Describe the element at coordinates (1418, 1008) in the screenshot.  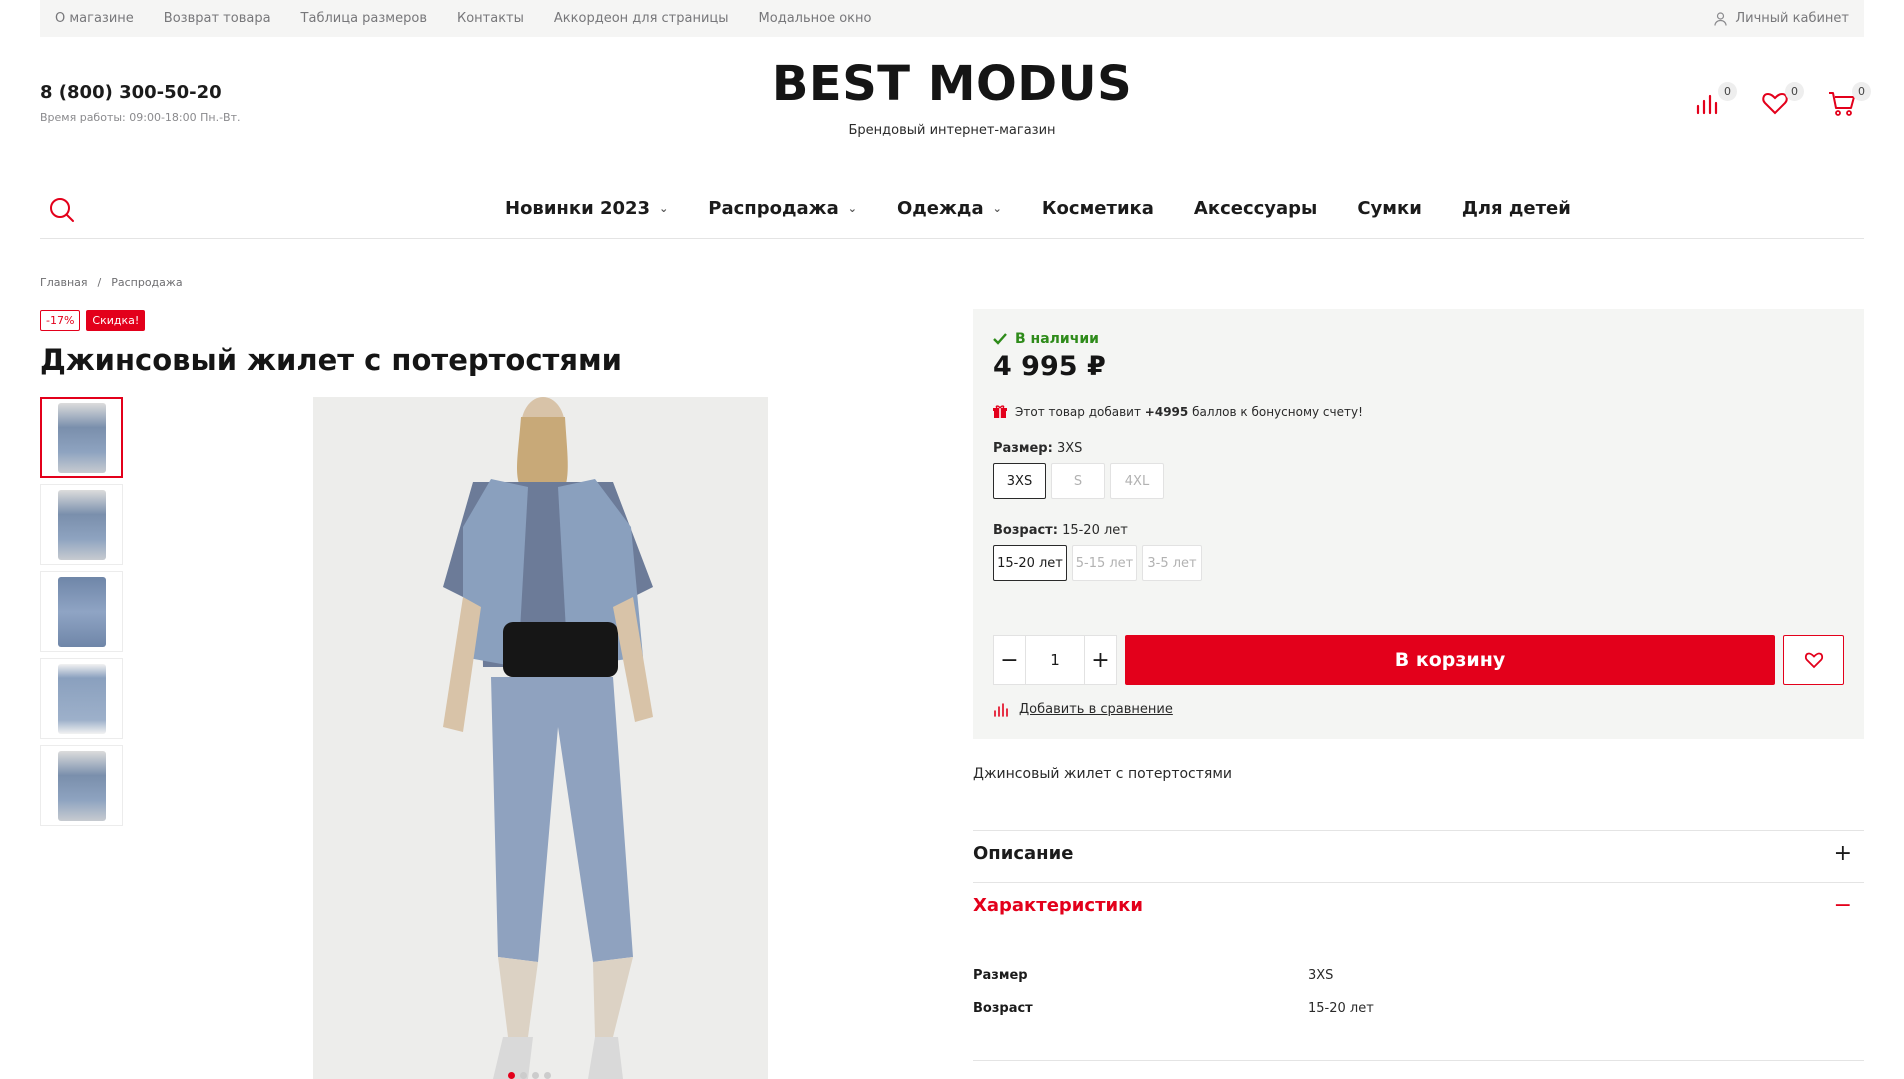
I see `spec-row: Возраст 15-20 лет` at that location.